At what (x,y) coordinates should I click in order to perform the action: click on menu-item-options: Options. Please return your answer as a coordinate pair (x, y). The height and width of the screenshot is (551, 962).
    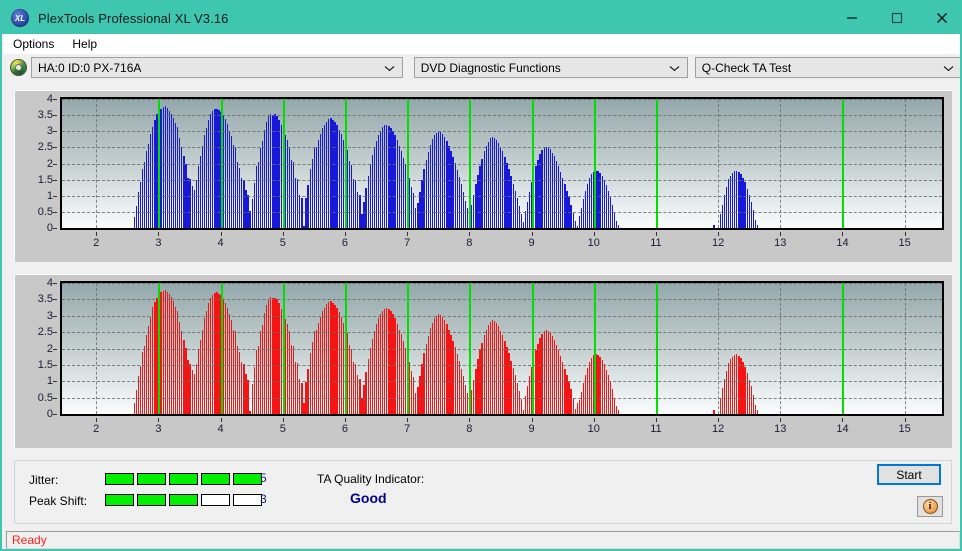
    Looking at the image, I should click on (33, 44).